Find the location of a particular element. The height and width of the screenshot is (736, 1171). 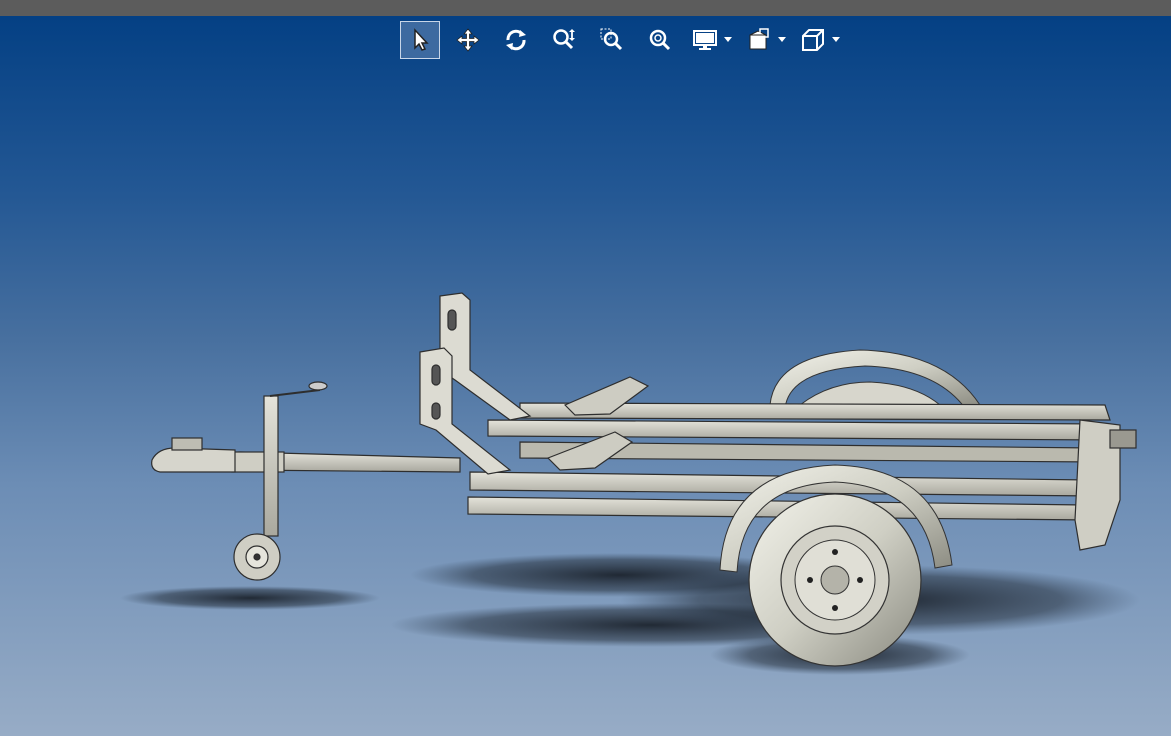

cube-icon is located at coordinates (813, 40).